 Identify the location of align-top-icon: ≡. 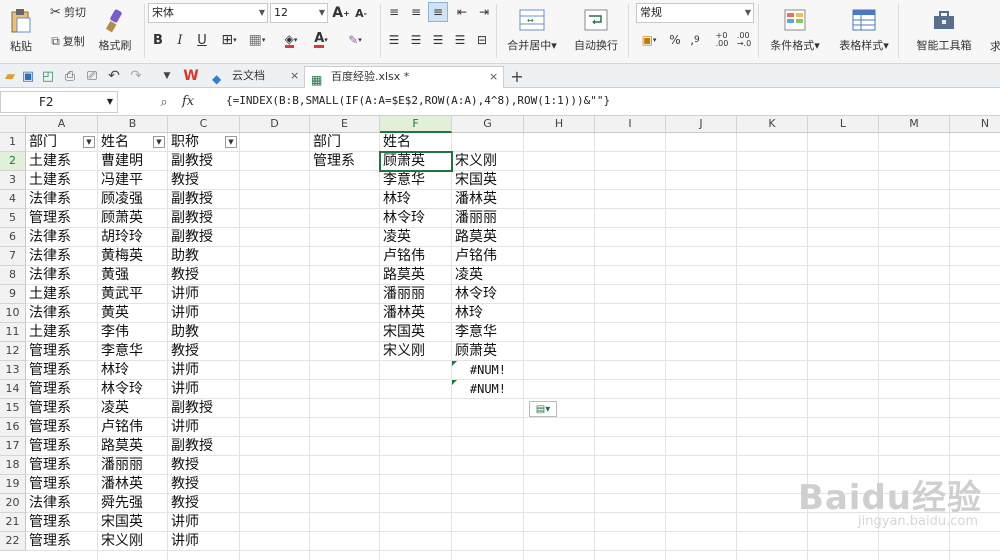
(394, 12).